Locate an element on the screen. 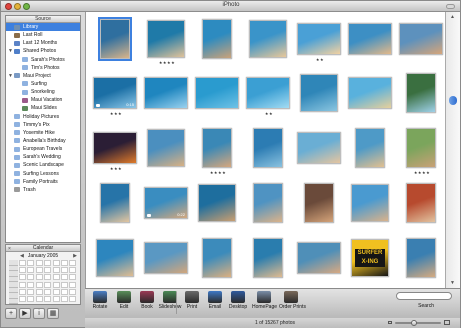 The image size is (461, 328). source-item-shared-photos: ▼ Shared Photos is located at coordinates (43, 51).